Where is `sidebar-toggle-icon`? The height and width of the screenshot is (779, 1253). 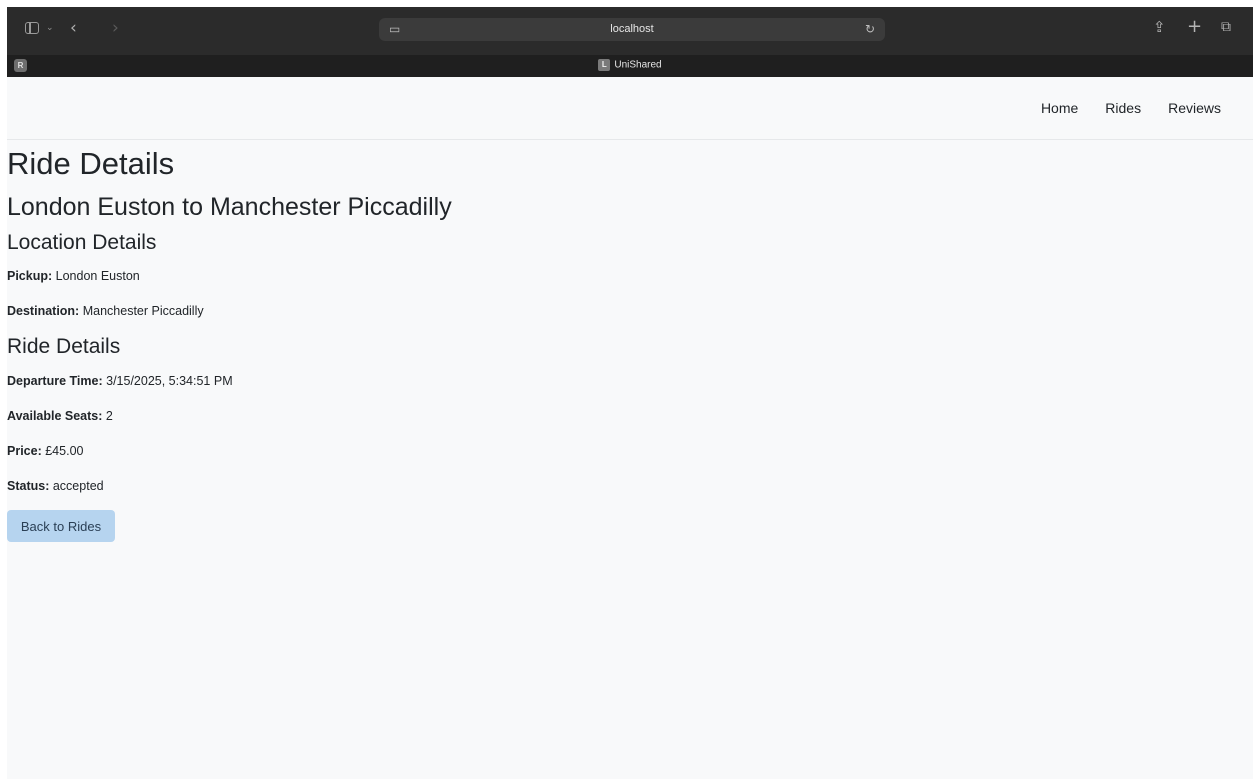
sidebar-toggle-icon is located at coordinates (32, 28).